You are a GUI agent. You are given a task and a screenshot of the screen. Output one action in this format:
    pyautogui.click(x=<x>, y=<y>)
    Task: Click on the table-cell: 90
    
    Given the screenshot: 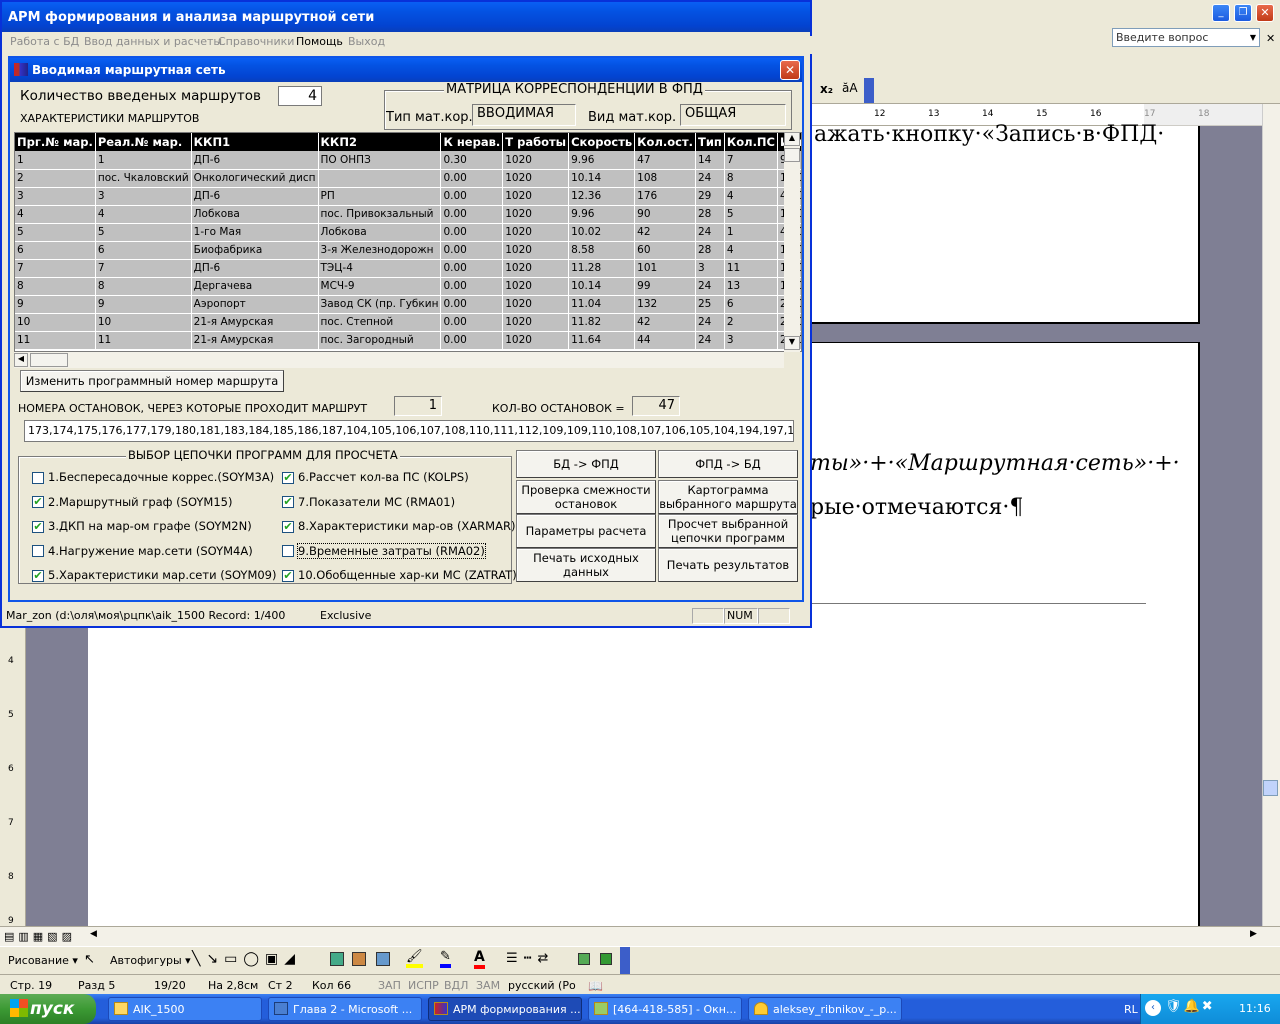 What is the action you would take?
    pyautogui.click(x=665, y=214)
    